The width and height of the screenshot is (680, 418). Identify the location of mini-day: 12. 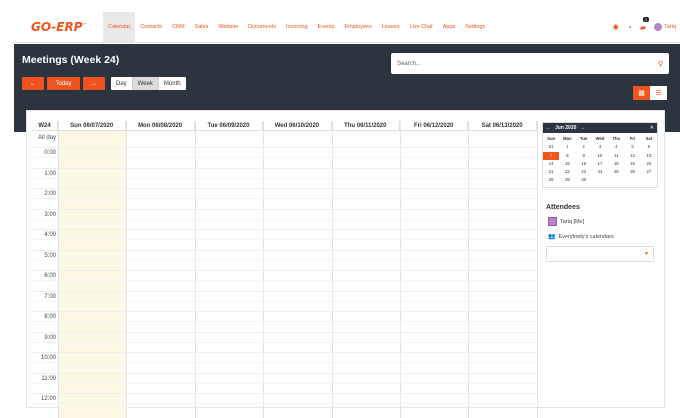
(632, 156).